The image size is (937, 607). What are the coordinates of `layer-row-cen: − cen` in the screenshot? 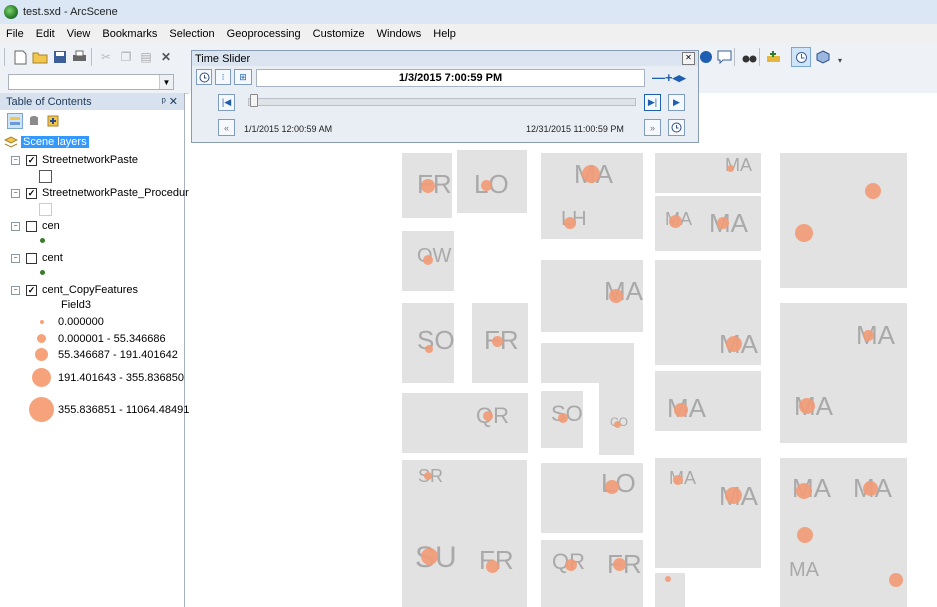 It's located at (35, 226).